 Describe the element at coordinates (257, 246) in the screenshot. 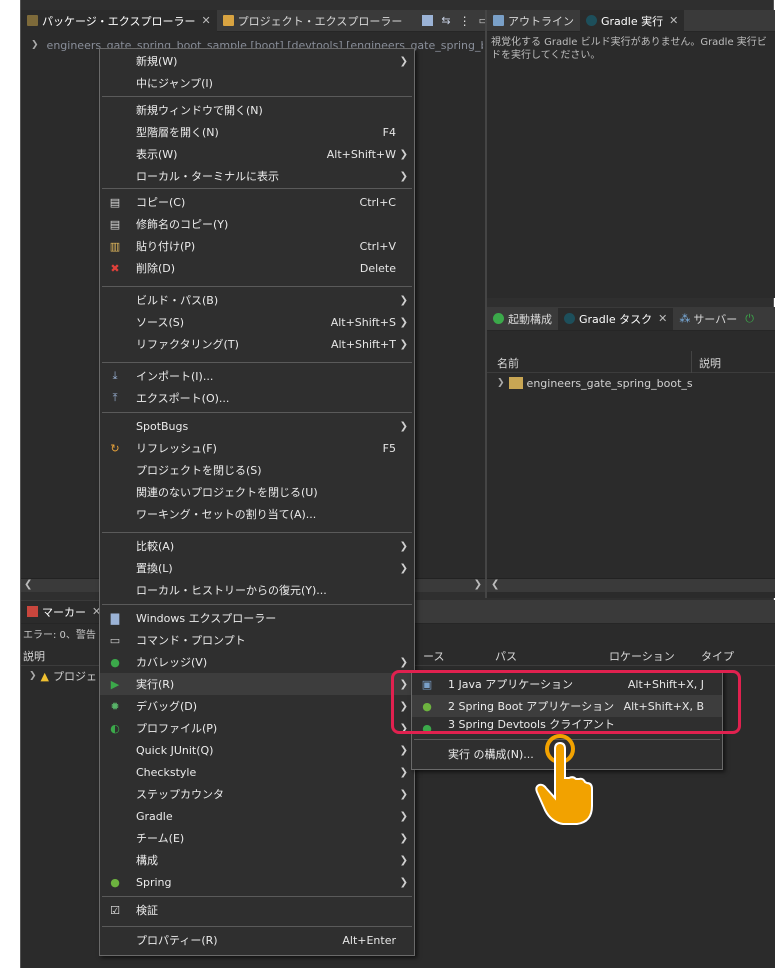

I see `menu-item-item-8: ▥ 貼り付け(P) Ctrl+V` at that location.